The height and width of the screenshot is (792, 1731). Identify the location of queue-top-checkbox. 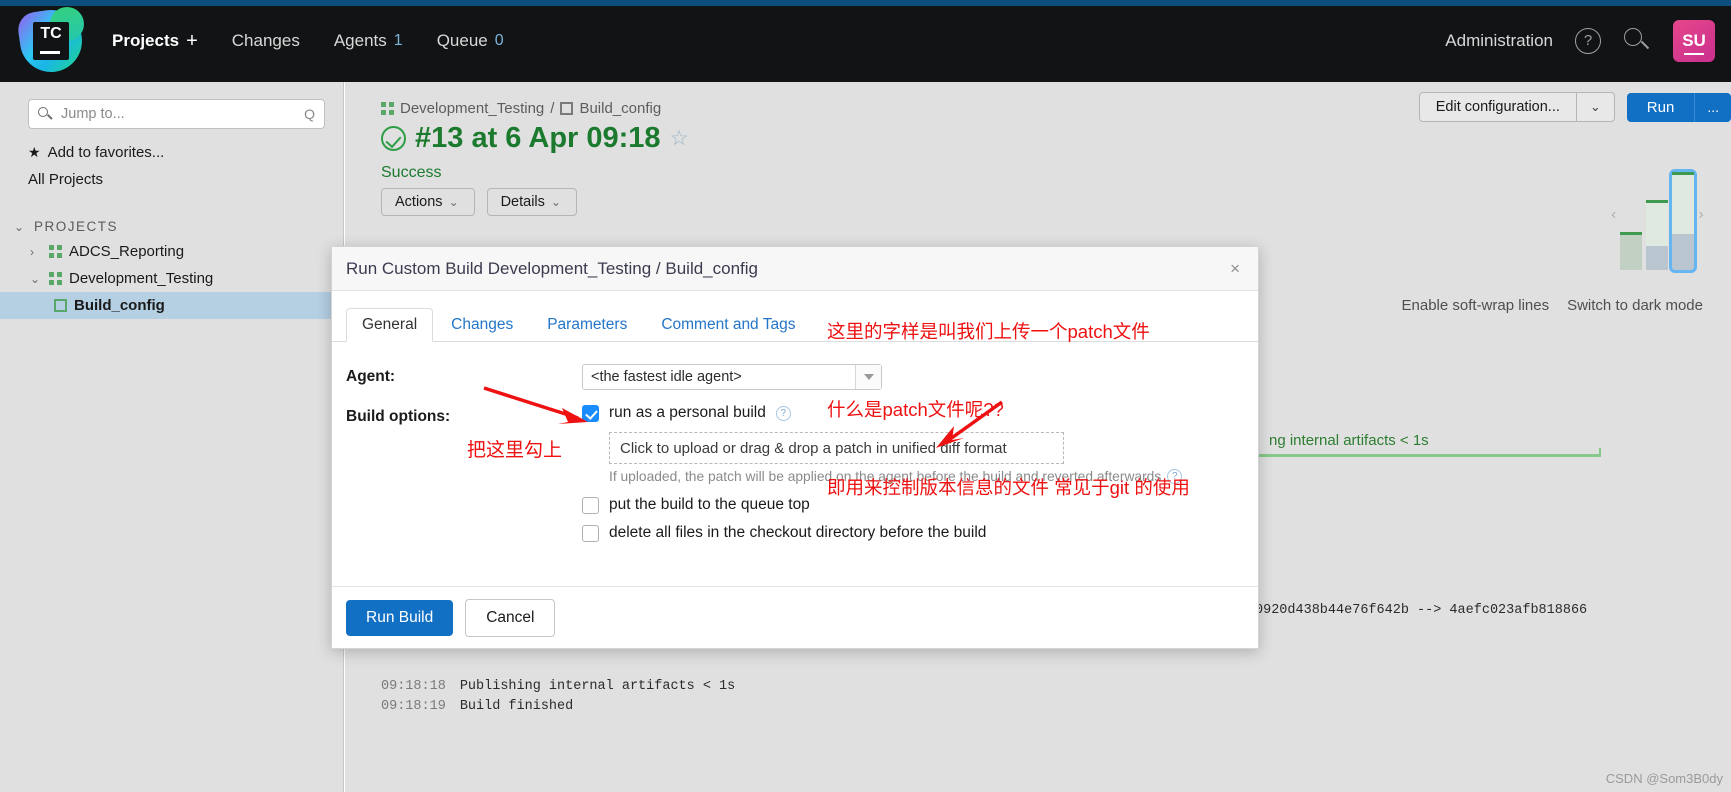
(590, 505).